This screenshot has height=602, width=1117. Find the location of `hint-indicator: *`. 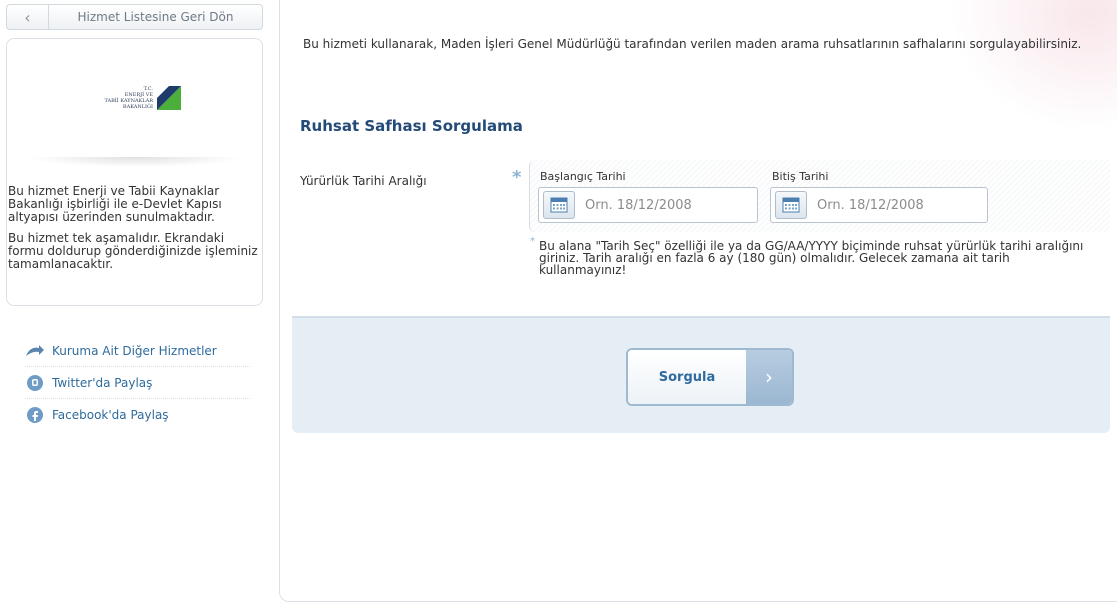

hint-indicator: * is located at coordinates (532, 241).